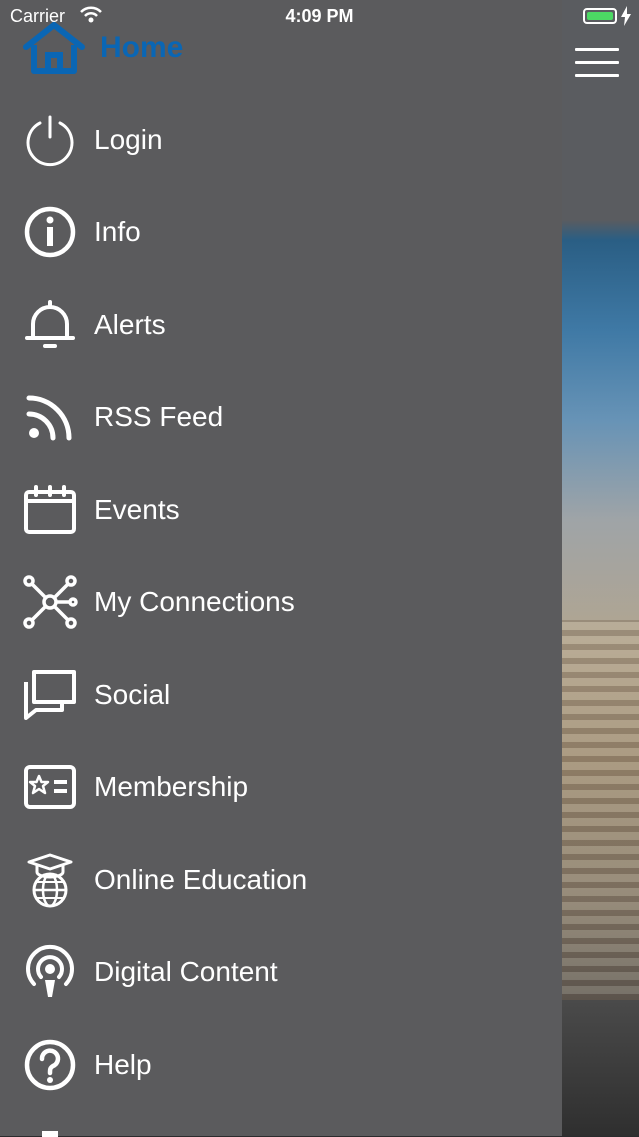 The image size is (639, 1137). What do you see at coordinates (600, 16) in the screenshot?
I see `battery-icon` at bounding box center [600, 16].